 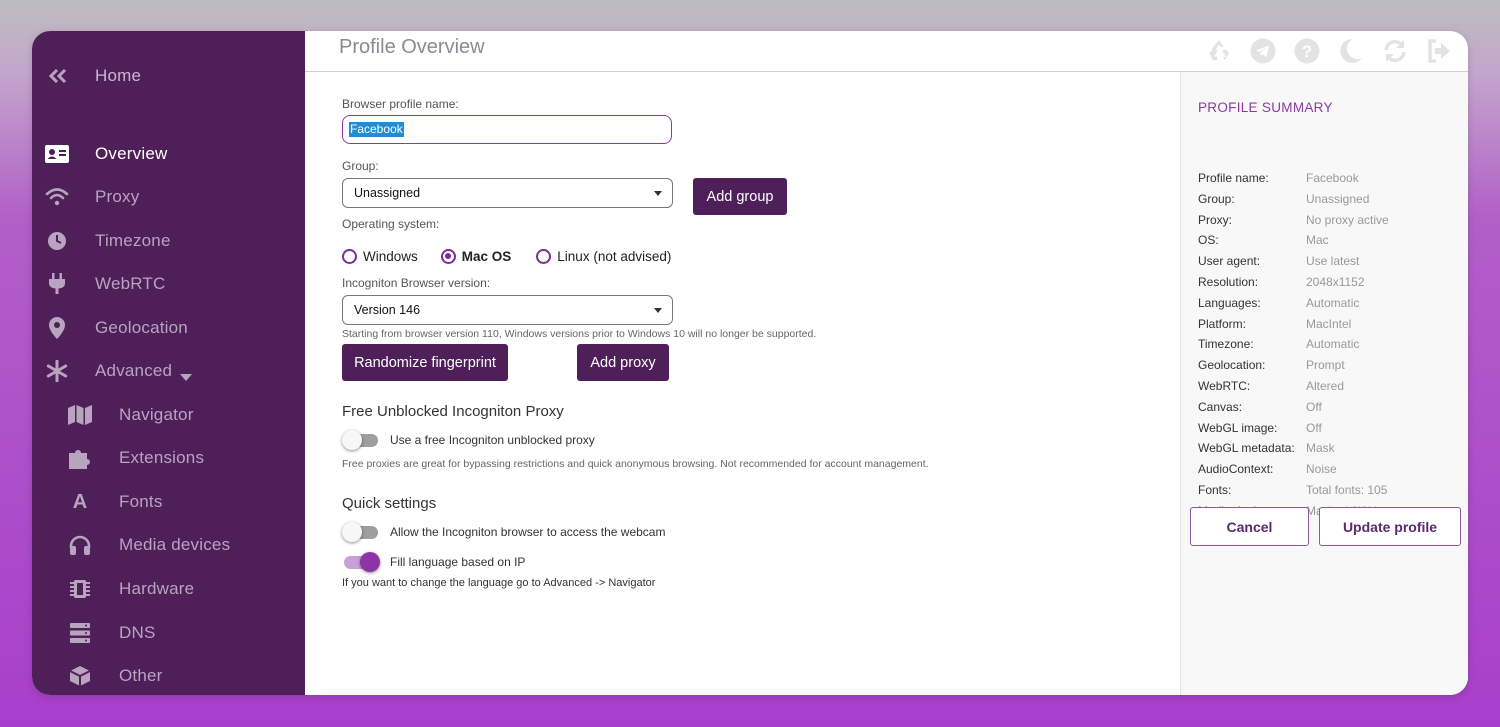 I want to click on summary-row: WebRTC: Altered, so click(x=1333, y=388).